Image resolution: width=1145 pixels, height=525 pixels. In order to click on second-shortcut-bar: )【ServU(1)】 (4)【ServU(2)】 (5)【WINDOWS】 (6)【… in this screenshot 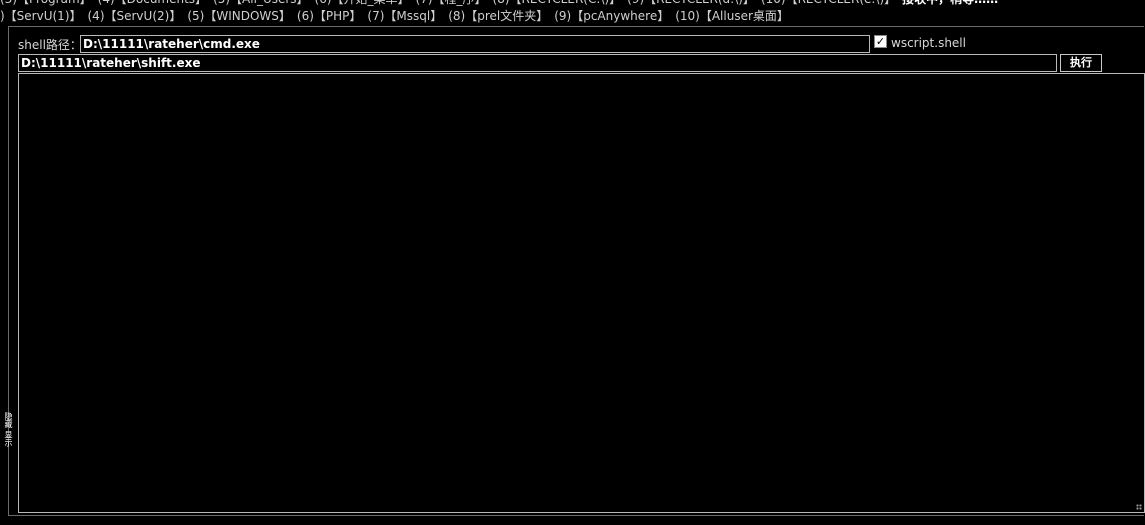, I will do `click(397, 16)`.